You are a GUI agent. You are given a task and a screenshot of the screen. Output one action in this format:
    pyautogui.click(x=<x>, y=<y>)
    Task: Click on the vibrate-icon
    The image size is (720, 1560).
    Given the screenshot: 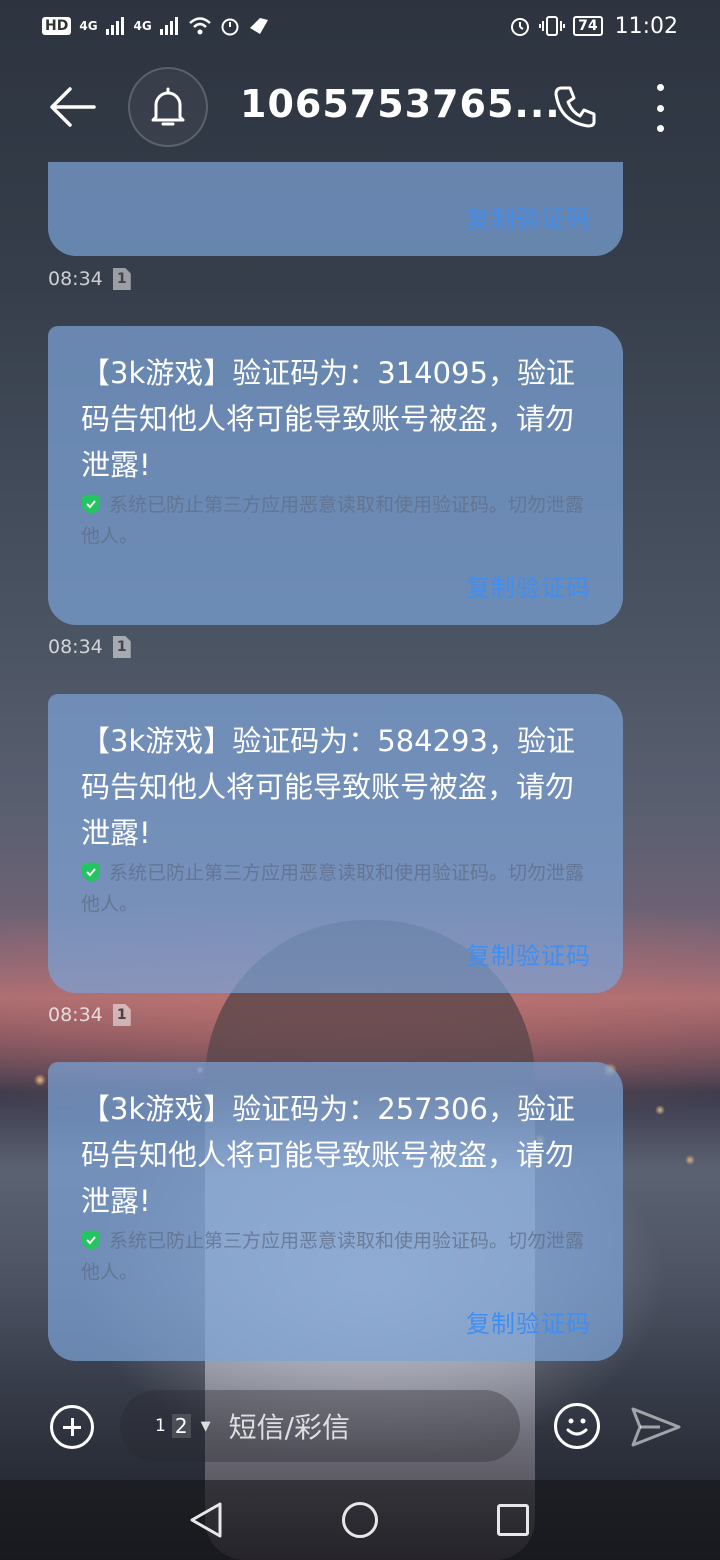 What is the action you would take?
    pyautogui.click(x=552, y=26)
    